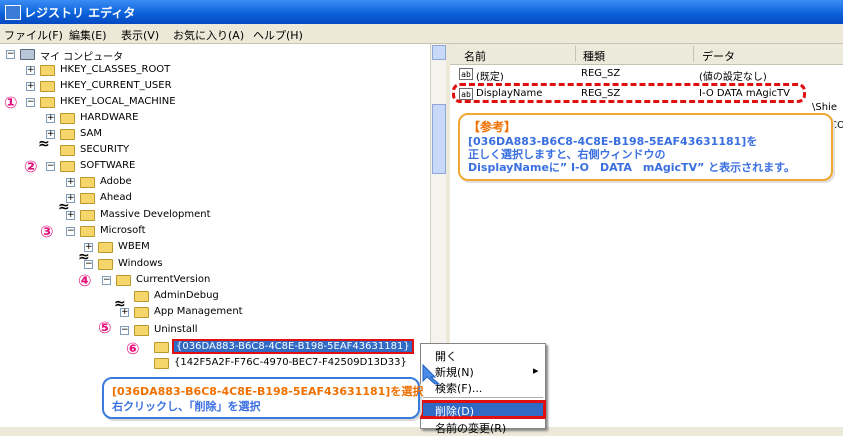  I want to click on value-type: REG_SZ, so click(601, 73).